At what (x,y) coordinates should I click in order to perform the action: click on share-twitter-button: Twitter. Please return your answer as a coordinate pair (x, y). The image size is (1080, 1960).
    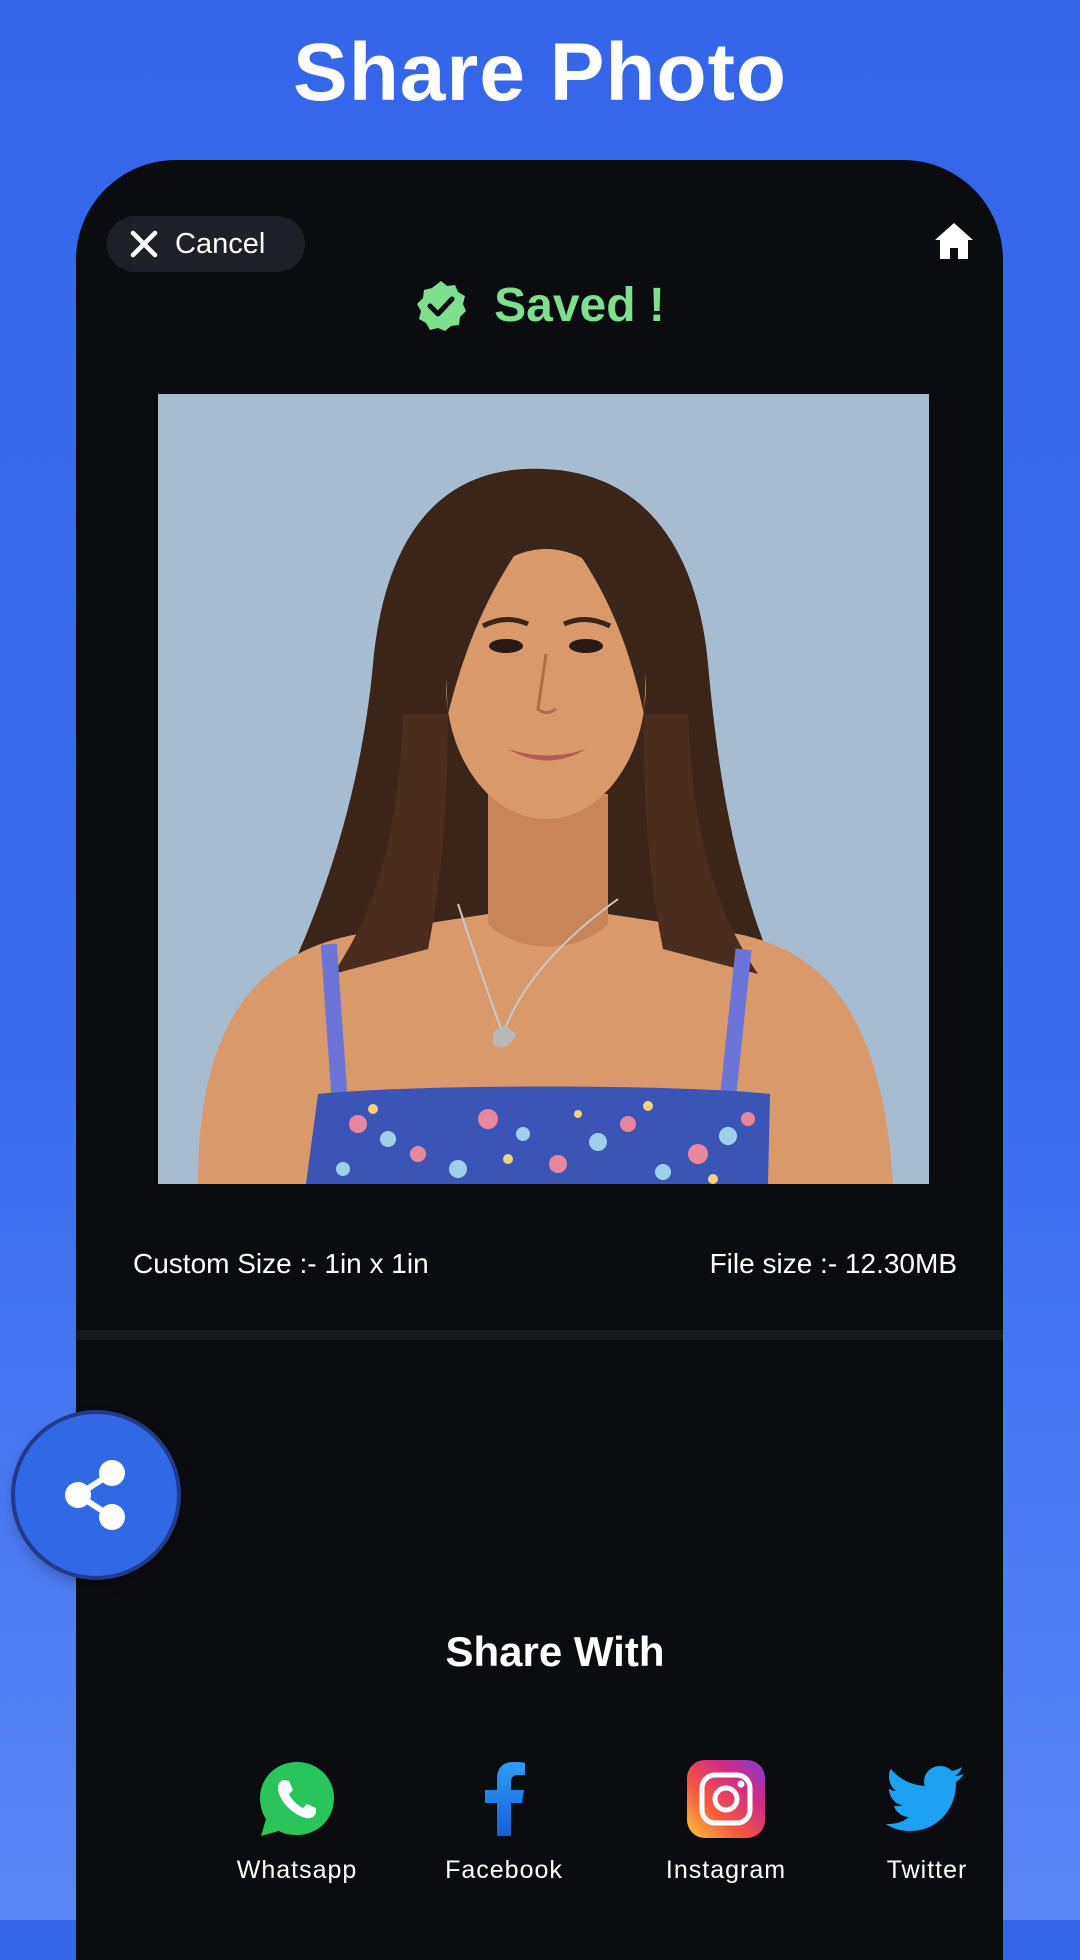
    Looking at the image, I should click on (917, 1821).